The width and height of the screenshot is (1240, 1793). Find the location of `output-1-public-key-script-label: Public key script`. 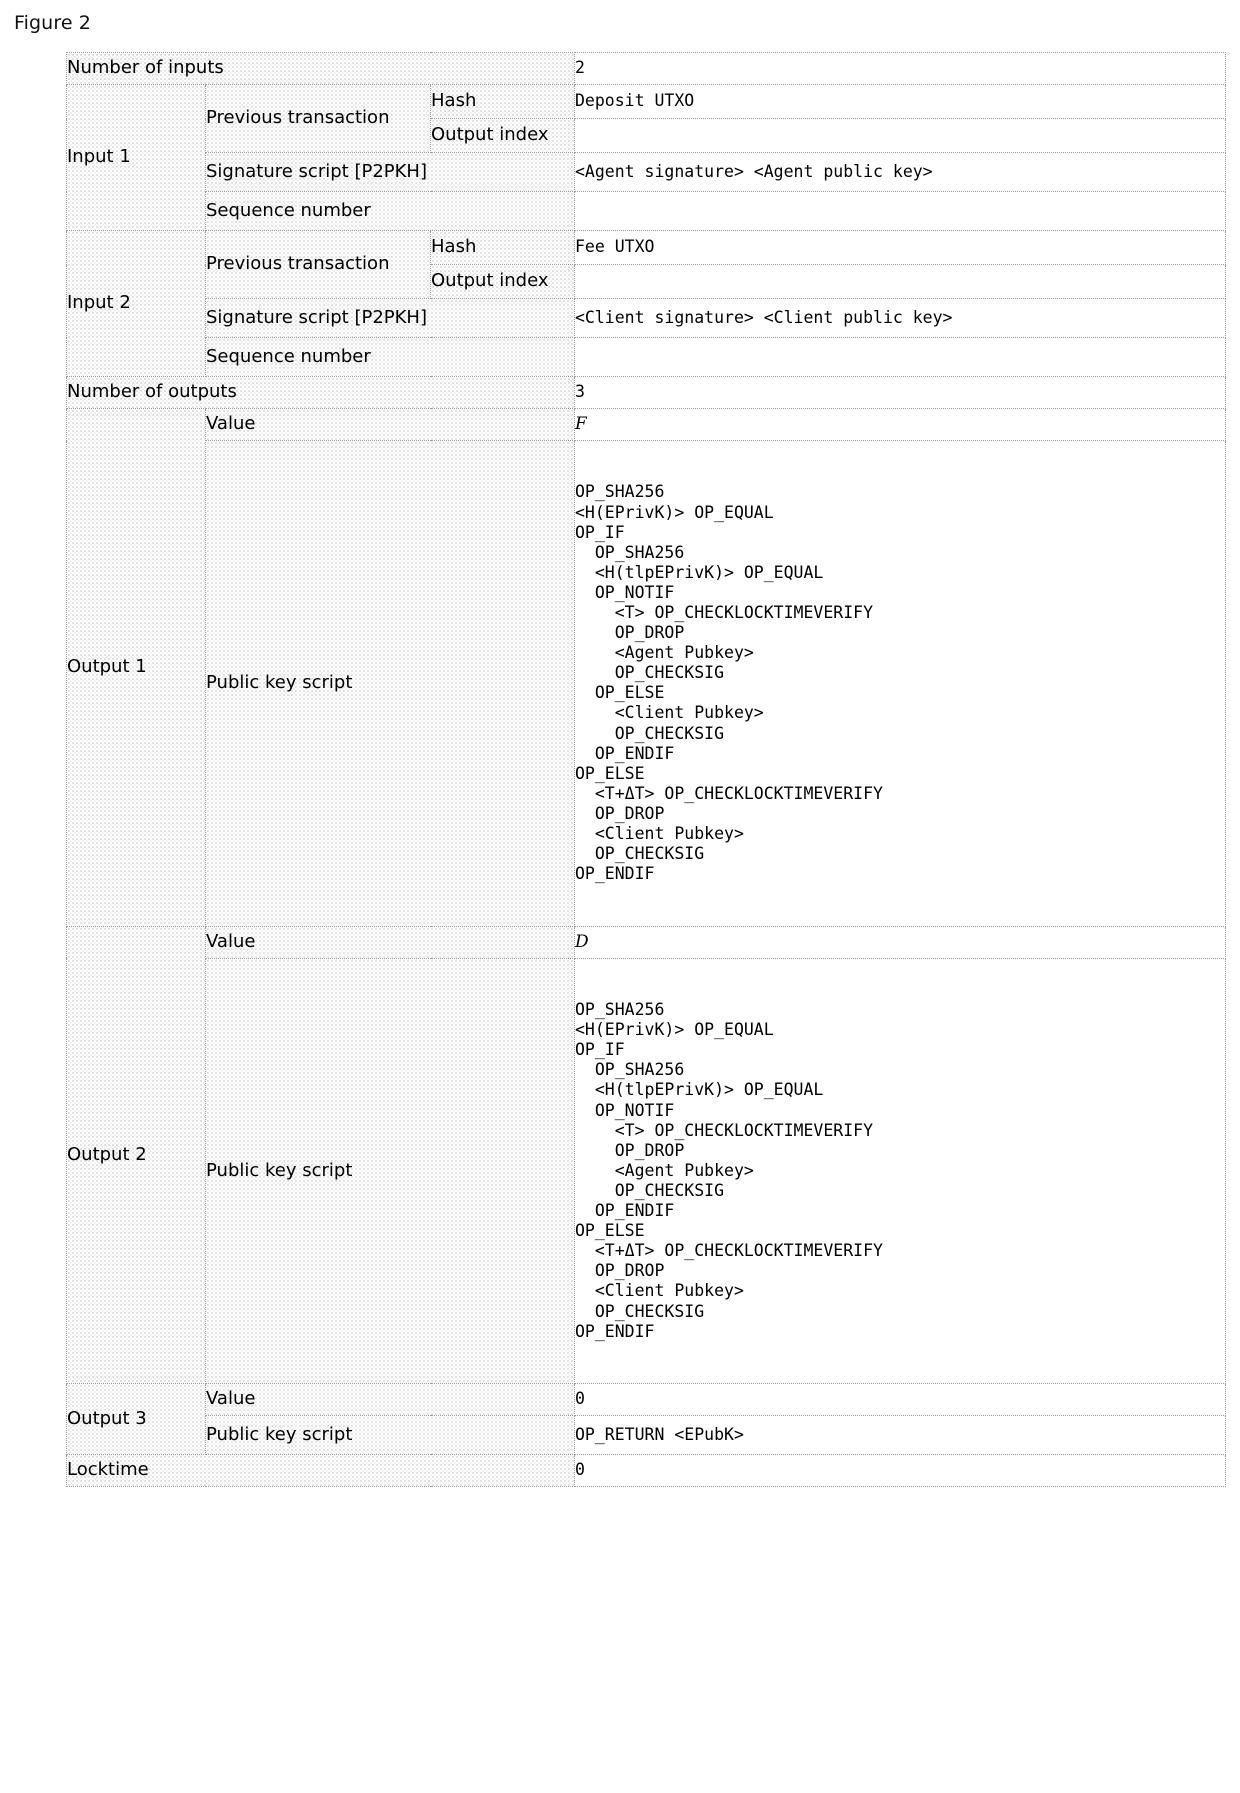

output-1-public-key-script-label: Public key script is located at coordinates (390, 683).